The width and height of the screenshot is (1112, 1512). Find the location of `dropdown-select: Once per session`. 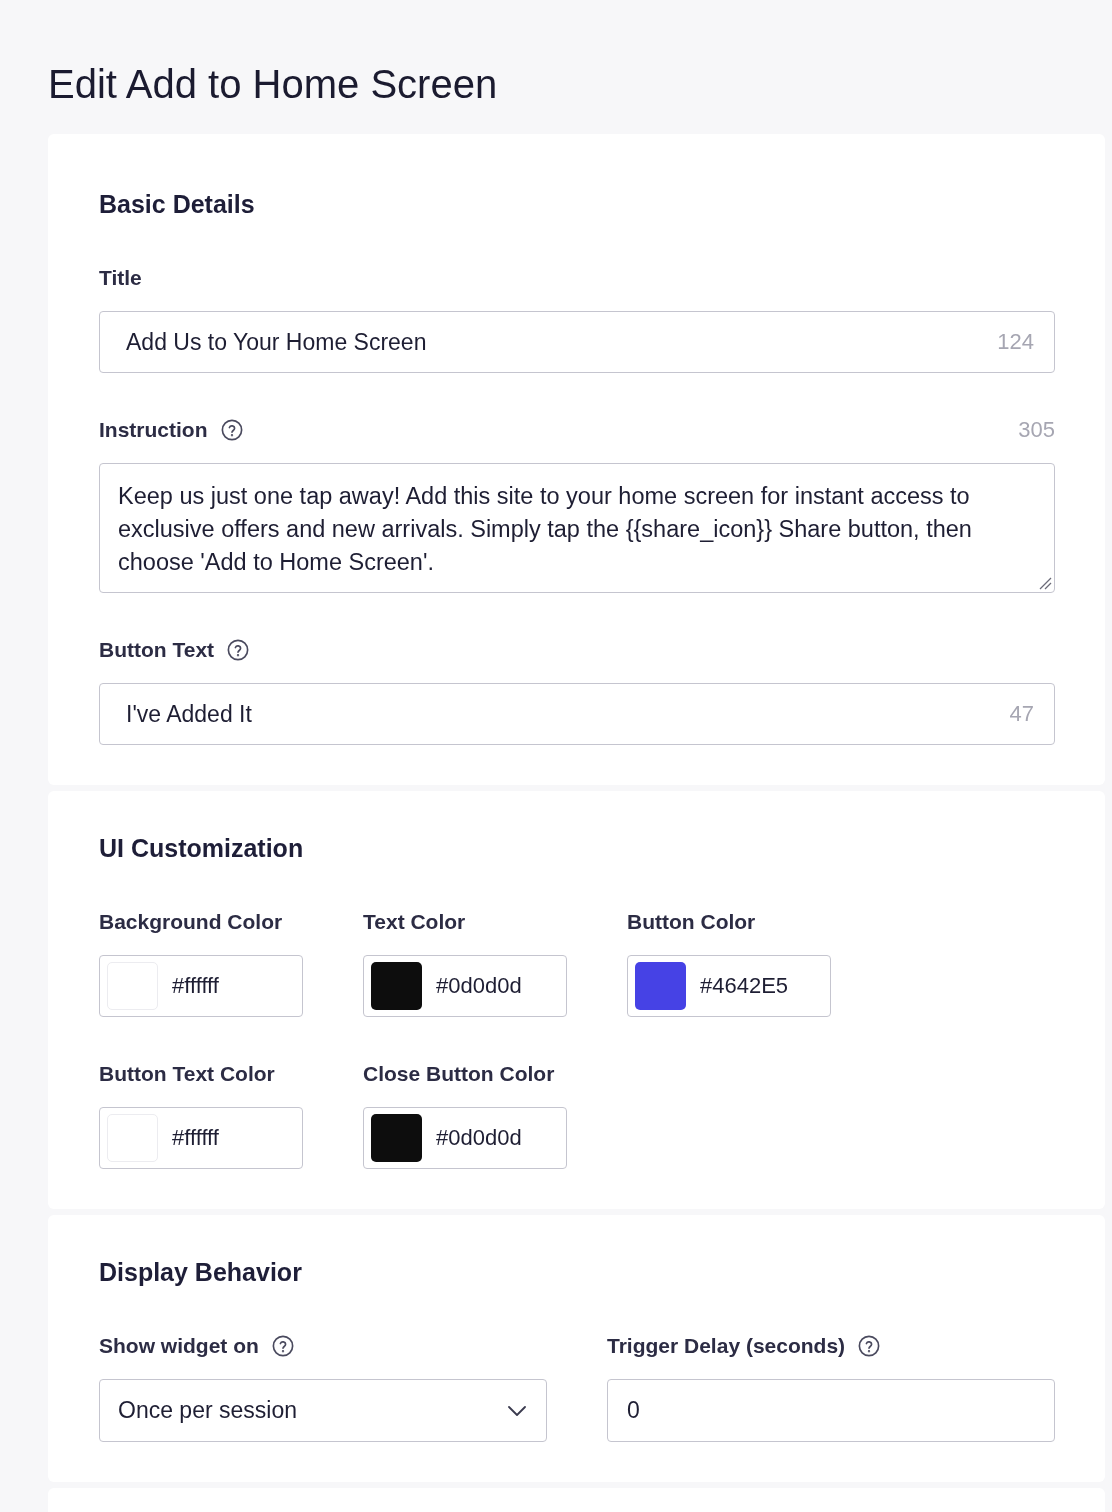

dropdown-select: Once per session is located at coordinates (323, 1410).